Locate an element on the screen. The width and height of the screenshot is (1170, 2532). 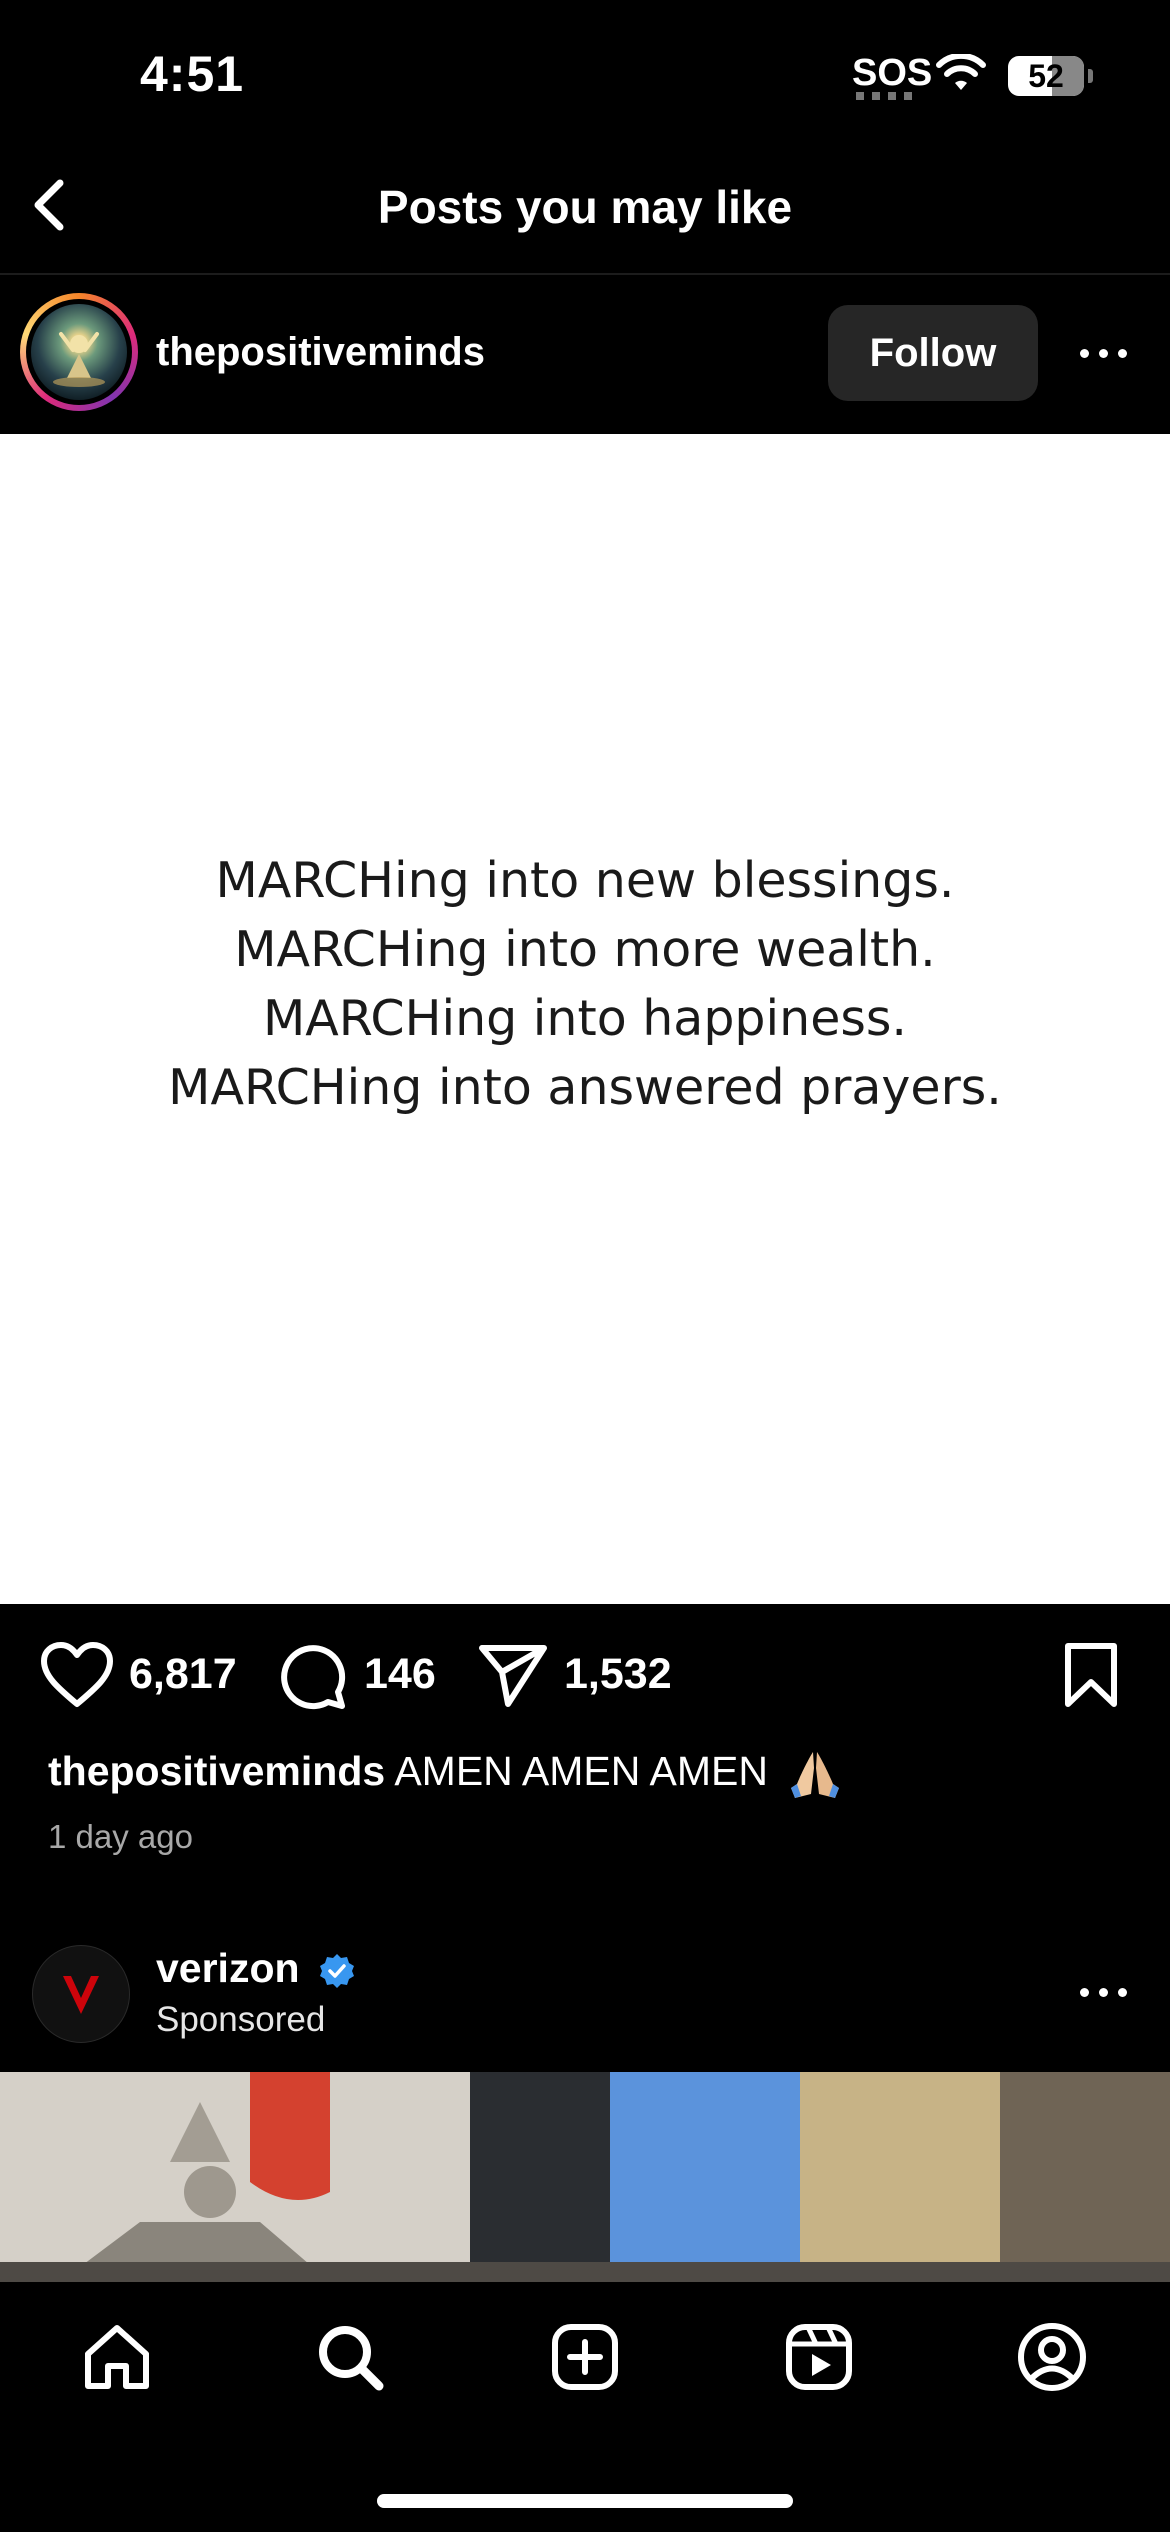
post-line: MARCHing into more wealth. is located at coordinates (585, 949).